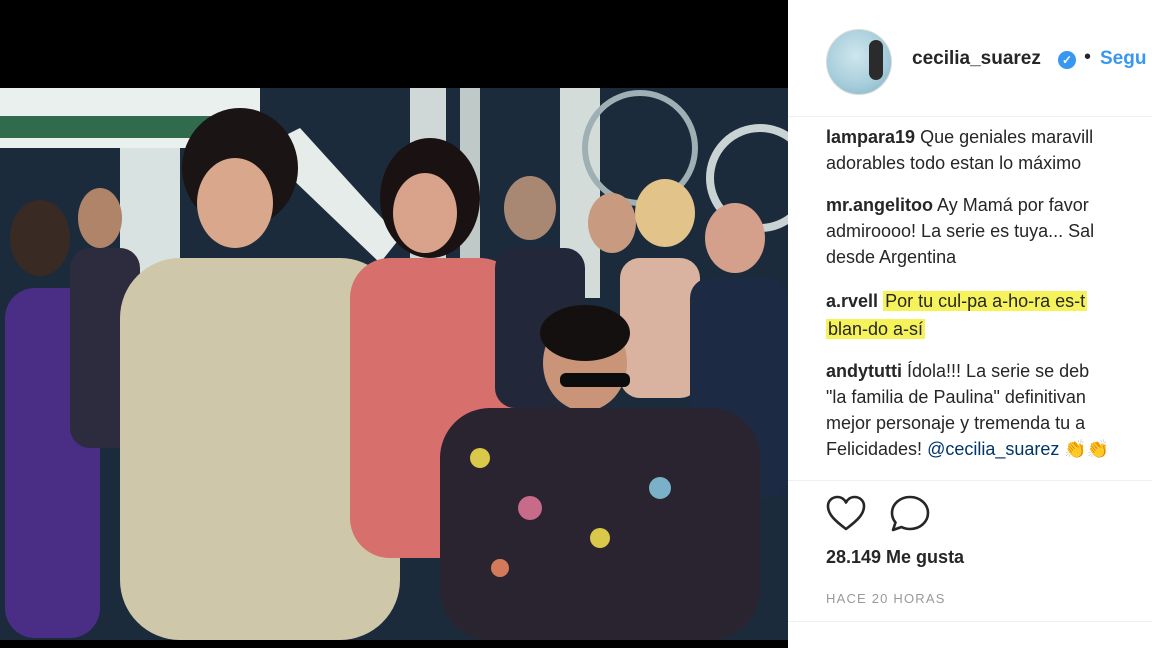  What do you see at coordinates (859, 62) in the screenshot?
I see `avatar` at bounding box center [859, 62].